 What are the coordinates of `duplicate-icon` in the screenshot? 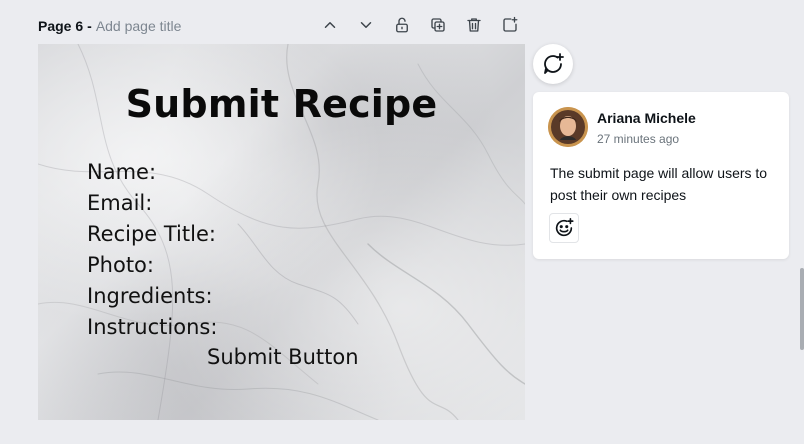 It's located at (438, 25).